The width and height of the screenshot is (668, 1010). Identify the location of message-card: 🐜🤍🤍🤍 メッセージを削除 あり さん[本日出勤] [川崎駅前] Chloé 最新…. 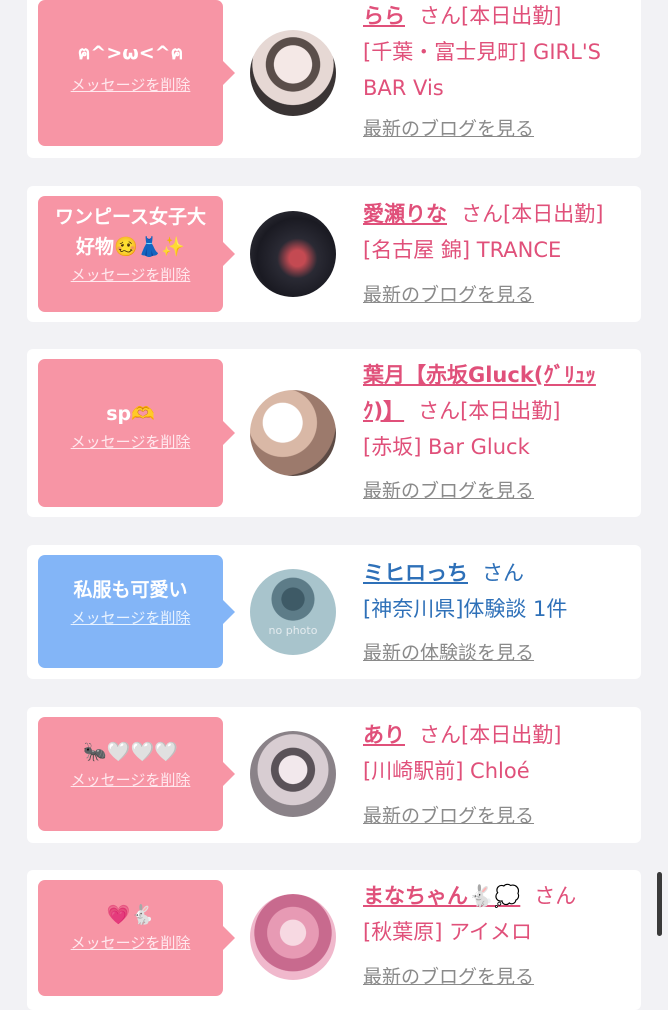
(334, 775).